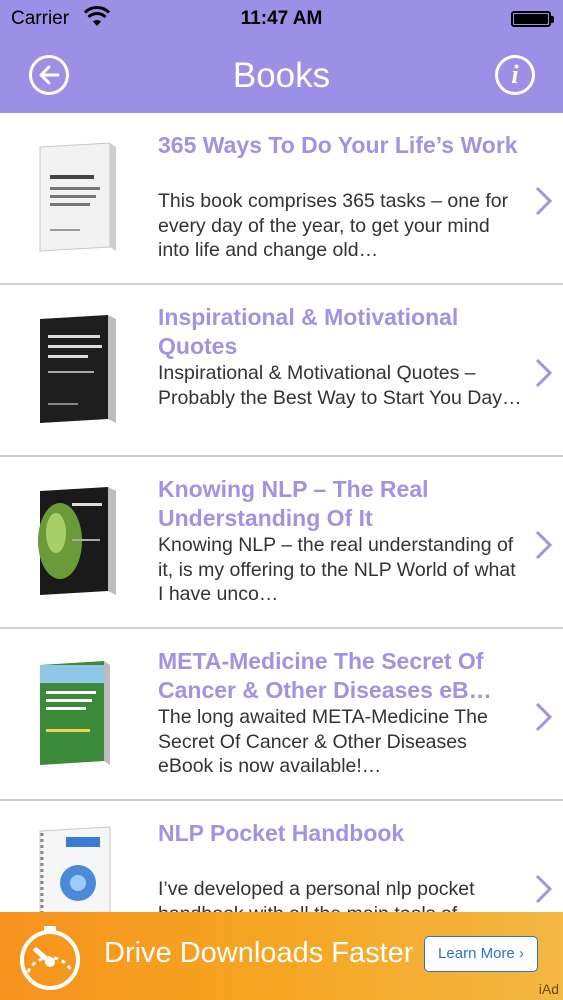  What do you see at coordinates (50, 958) in the screenshot?
I see `speedometer-icon` at bounding box center [50, 958].